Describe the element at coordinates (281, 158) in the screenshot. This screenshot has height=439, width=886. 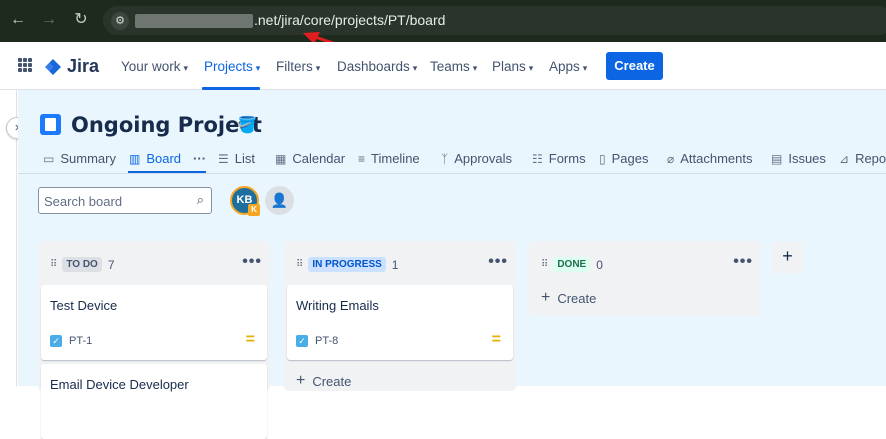
I see `calendar-icon: ▦` at that location.